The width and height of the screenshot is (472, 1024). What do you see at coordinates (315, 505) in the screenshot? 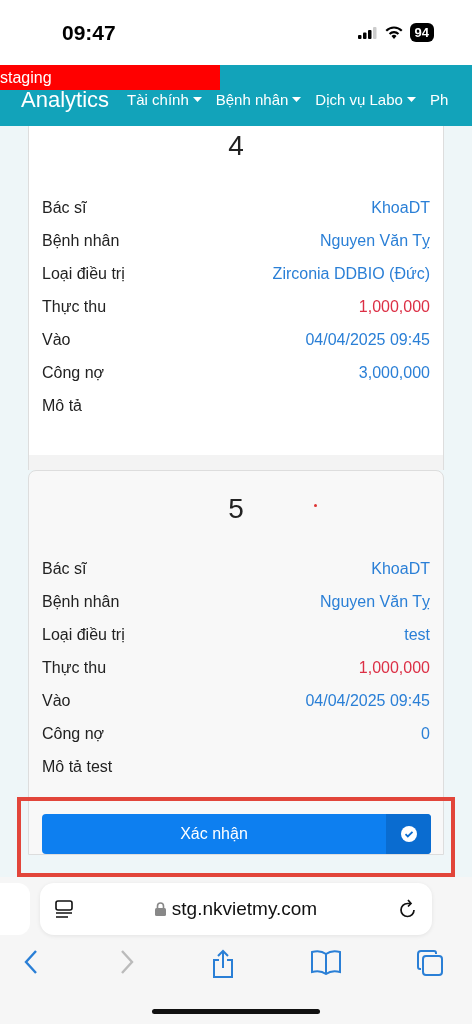
I see `dot-mark` at bounding box center [315, 505].